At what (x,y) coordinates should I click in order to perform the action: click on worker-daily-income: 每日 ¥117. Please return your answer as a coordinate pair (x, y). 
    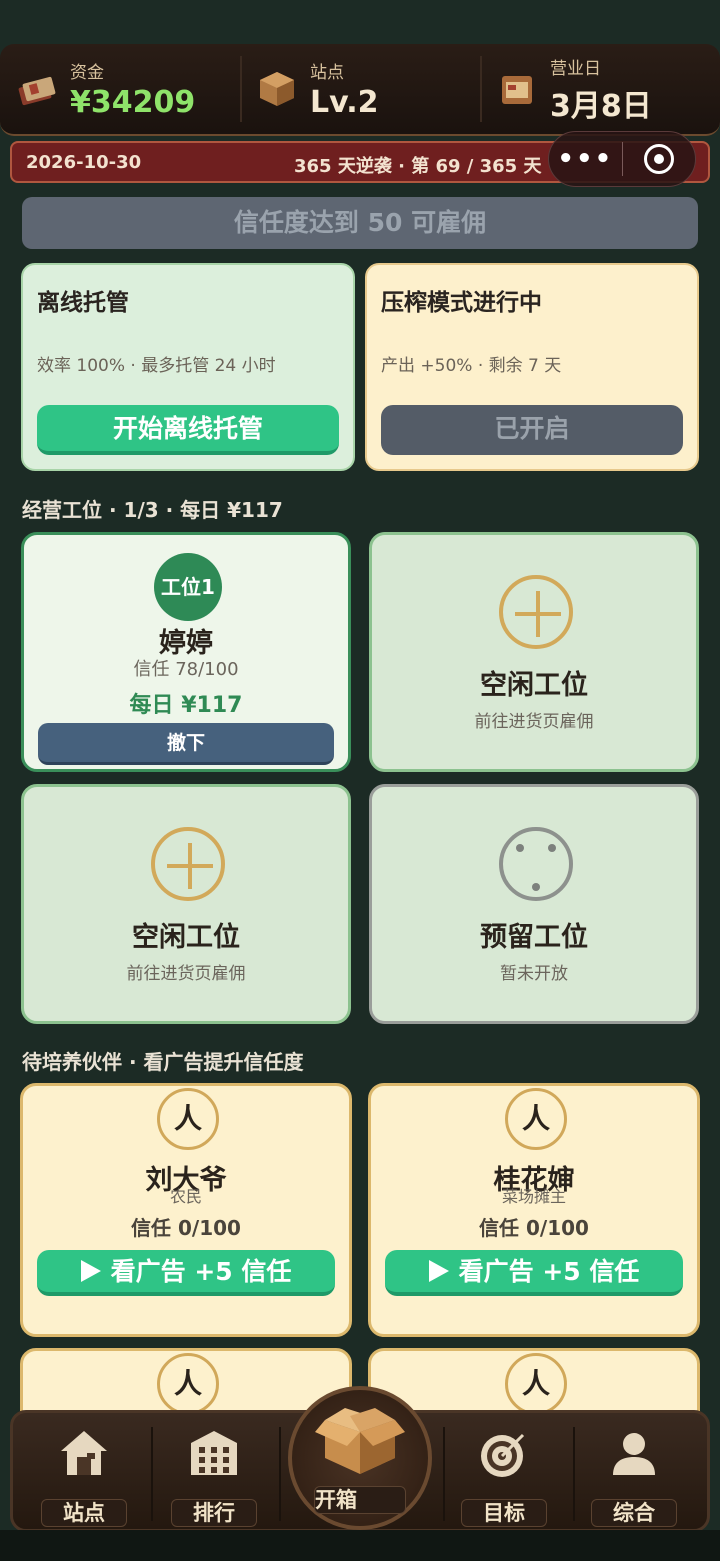
    Looking at the image, I should click on (186, 705).